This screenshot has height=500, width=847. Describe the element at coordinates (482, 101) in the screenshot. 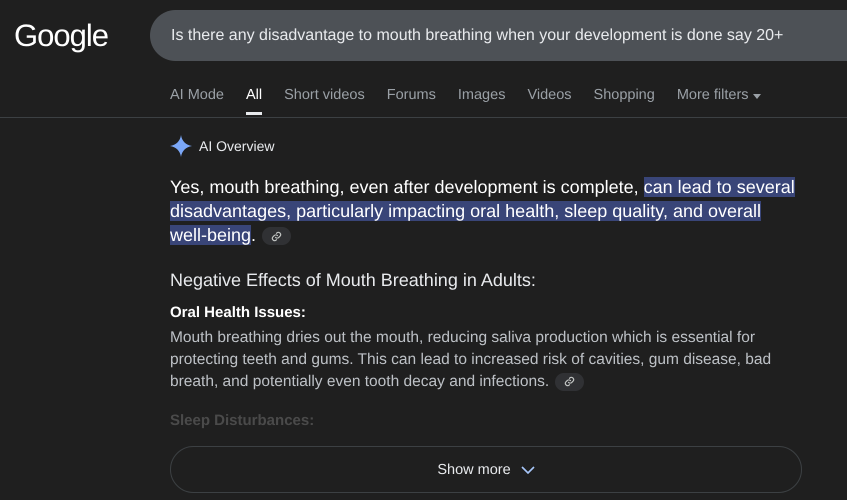

I see `search-tab: Images` at that location.